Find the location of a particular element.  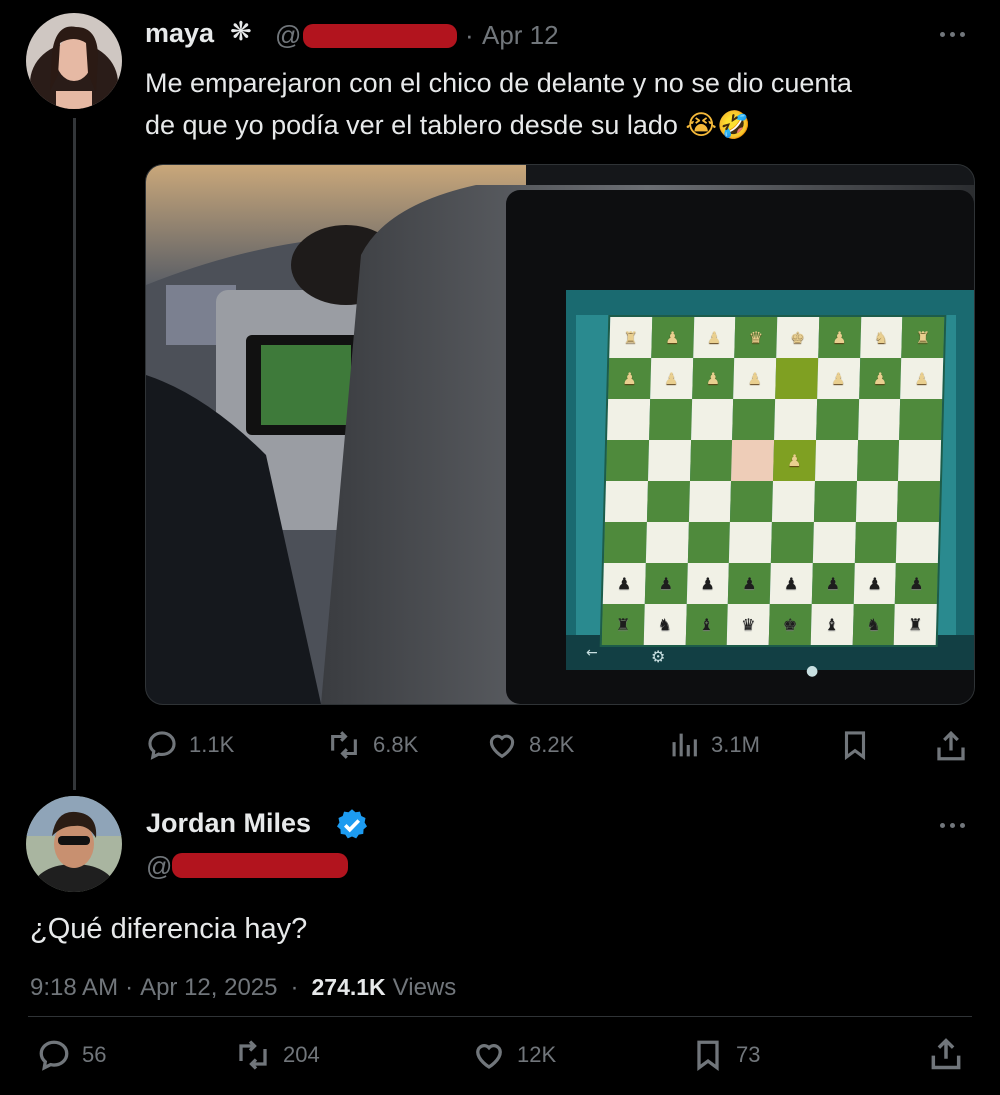

reply-views-count: 274.1K is located at coordinates (348, 987).